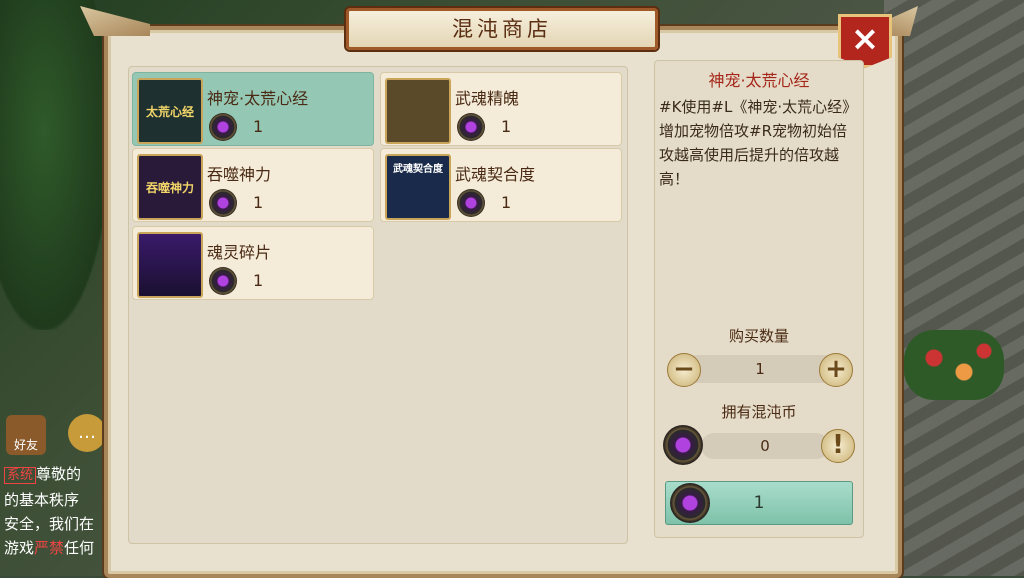 This screenshot has width=1024, height=578. Describe the element at coordinates (239, 174) in the screenshot. I see `item-name: 吞噬神力` at that location.